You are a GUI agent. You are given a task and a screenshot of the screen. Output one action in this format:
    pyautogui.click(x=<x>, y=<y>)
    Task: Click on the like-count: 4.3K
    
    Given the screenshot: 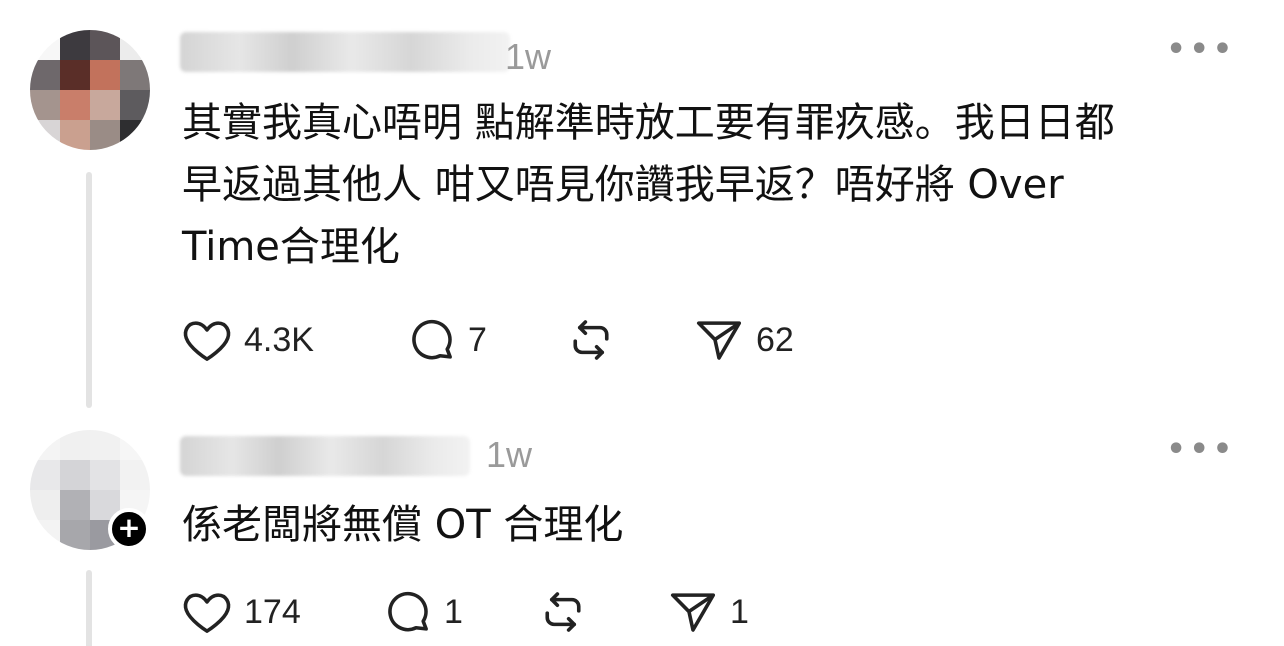 What is the action you would take?
    pyautogui.click(x=279, y=339)
    